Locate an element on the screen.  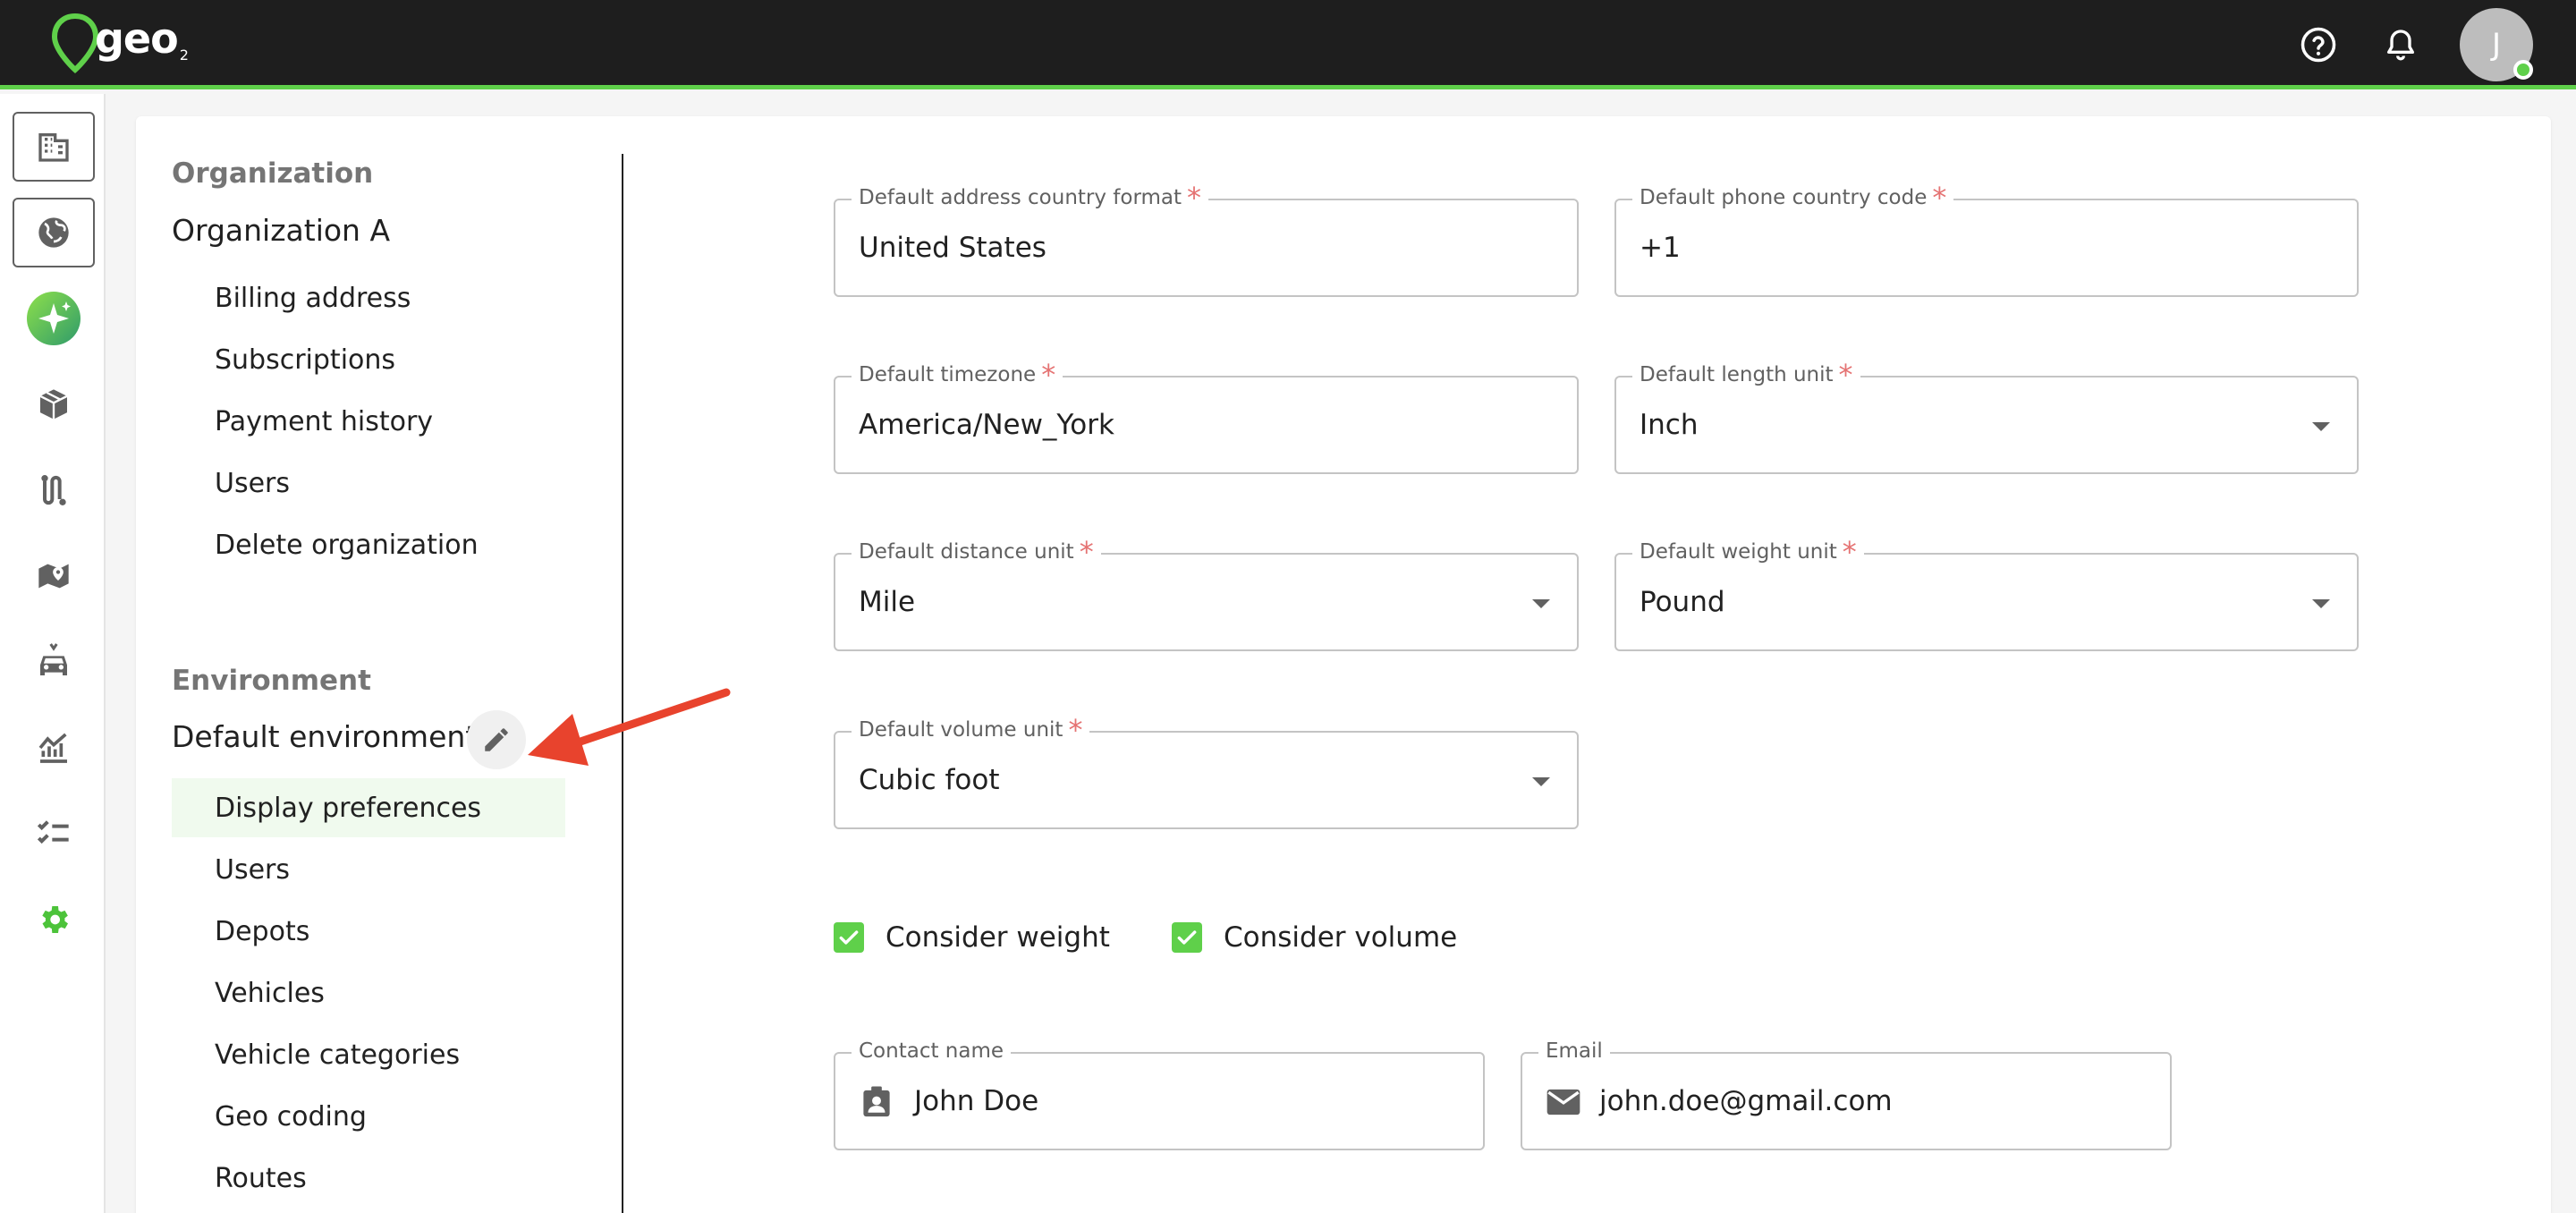
package-icon is located at coordinates (53, 404).